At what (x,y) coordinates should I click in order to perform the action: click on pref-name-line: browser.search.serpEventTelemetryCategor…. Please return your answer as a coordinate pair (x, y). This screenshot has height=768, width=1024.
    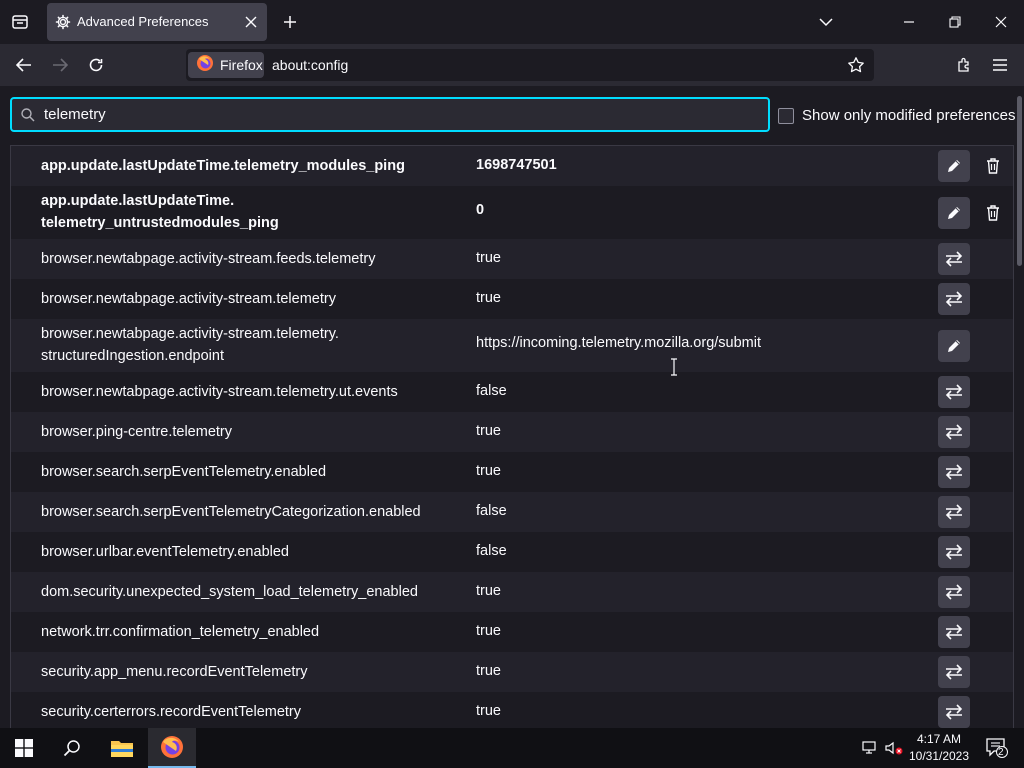
    Looking at the image, I should click on (231, 512).